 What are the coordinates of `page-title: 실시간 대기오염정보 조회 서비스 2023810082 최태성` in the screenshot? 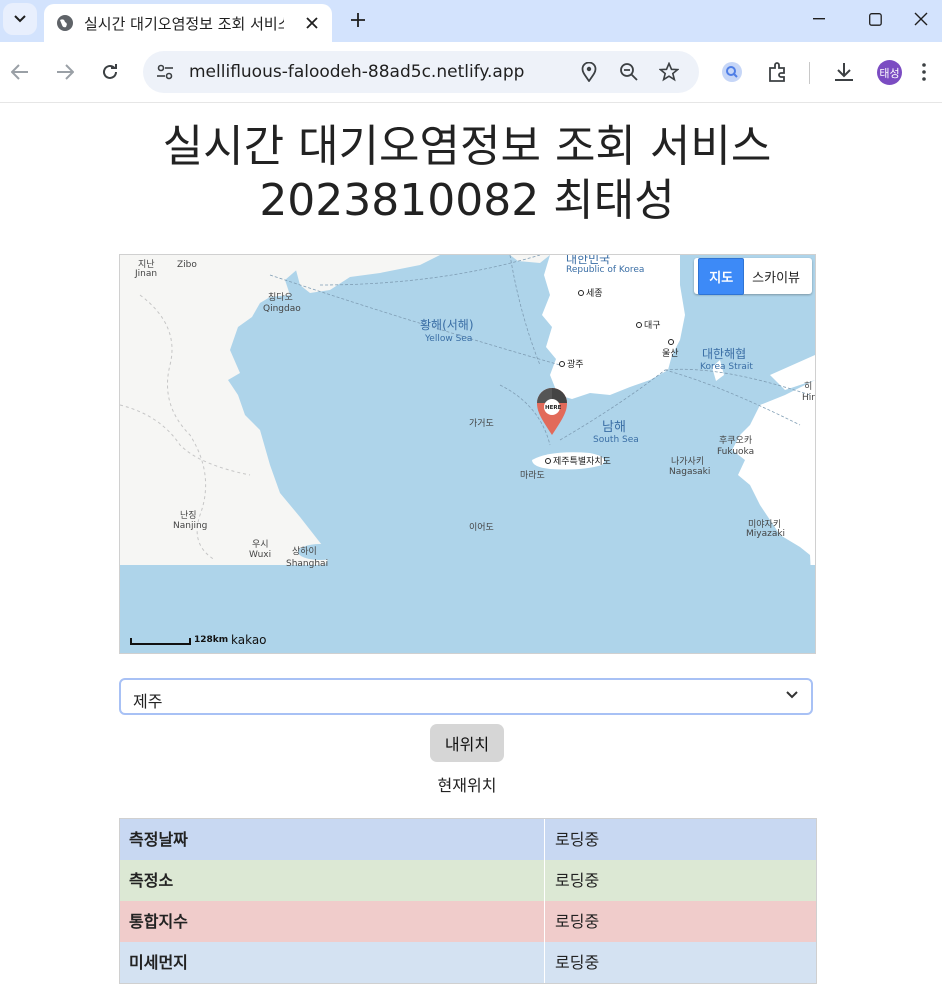 It's located at (467, 174).